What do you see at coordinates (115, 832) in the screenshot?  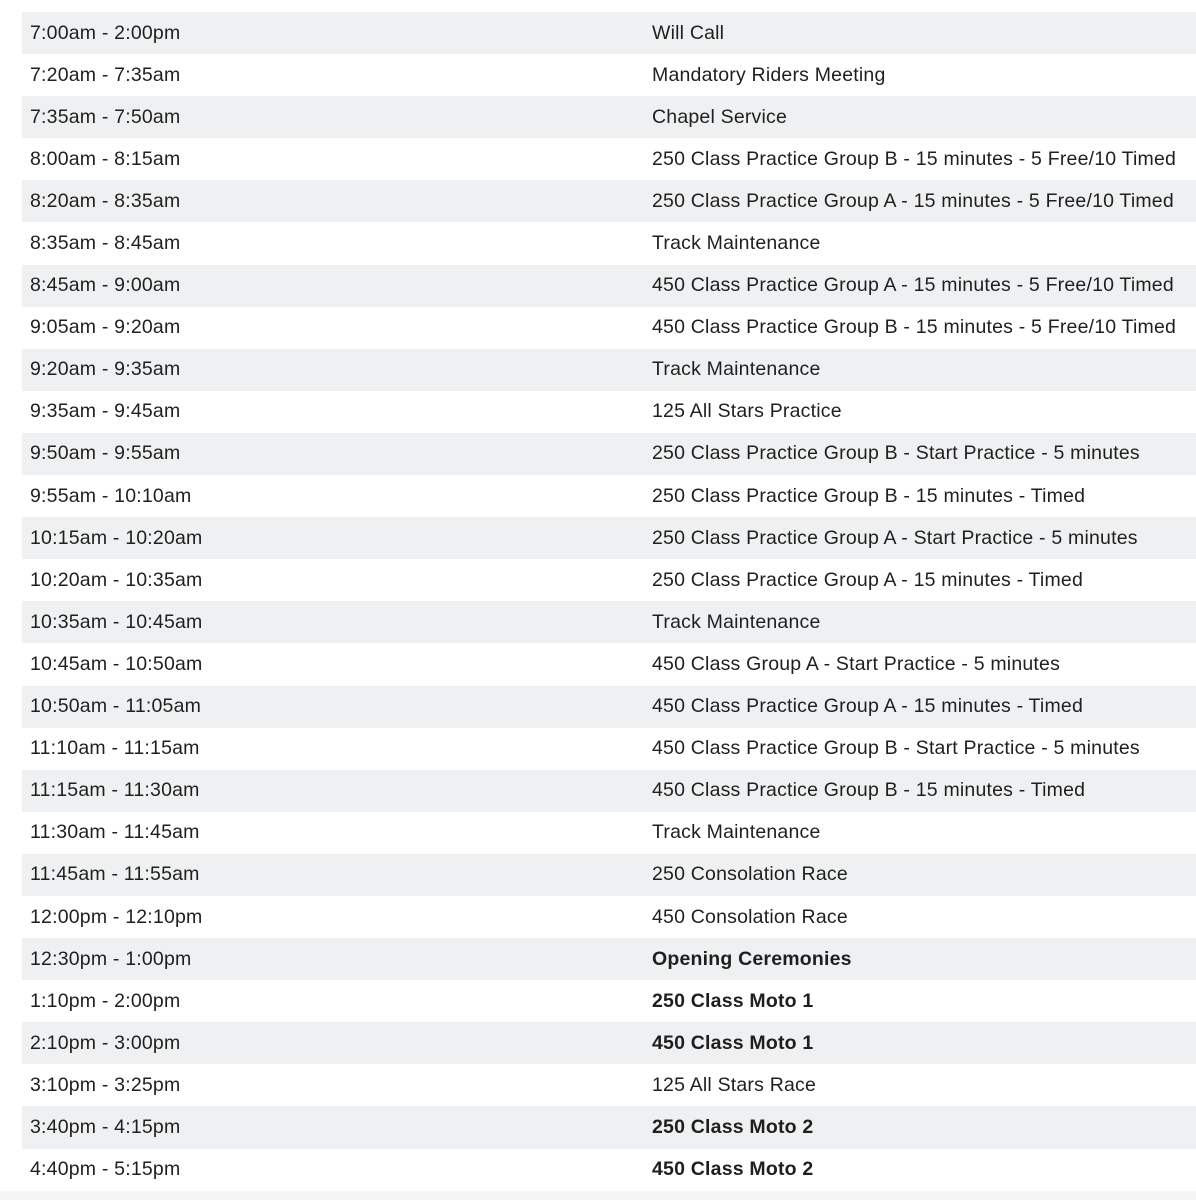 I see `schedule-time: 11:30am - 11:45am` at bounding box center [115, 832].